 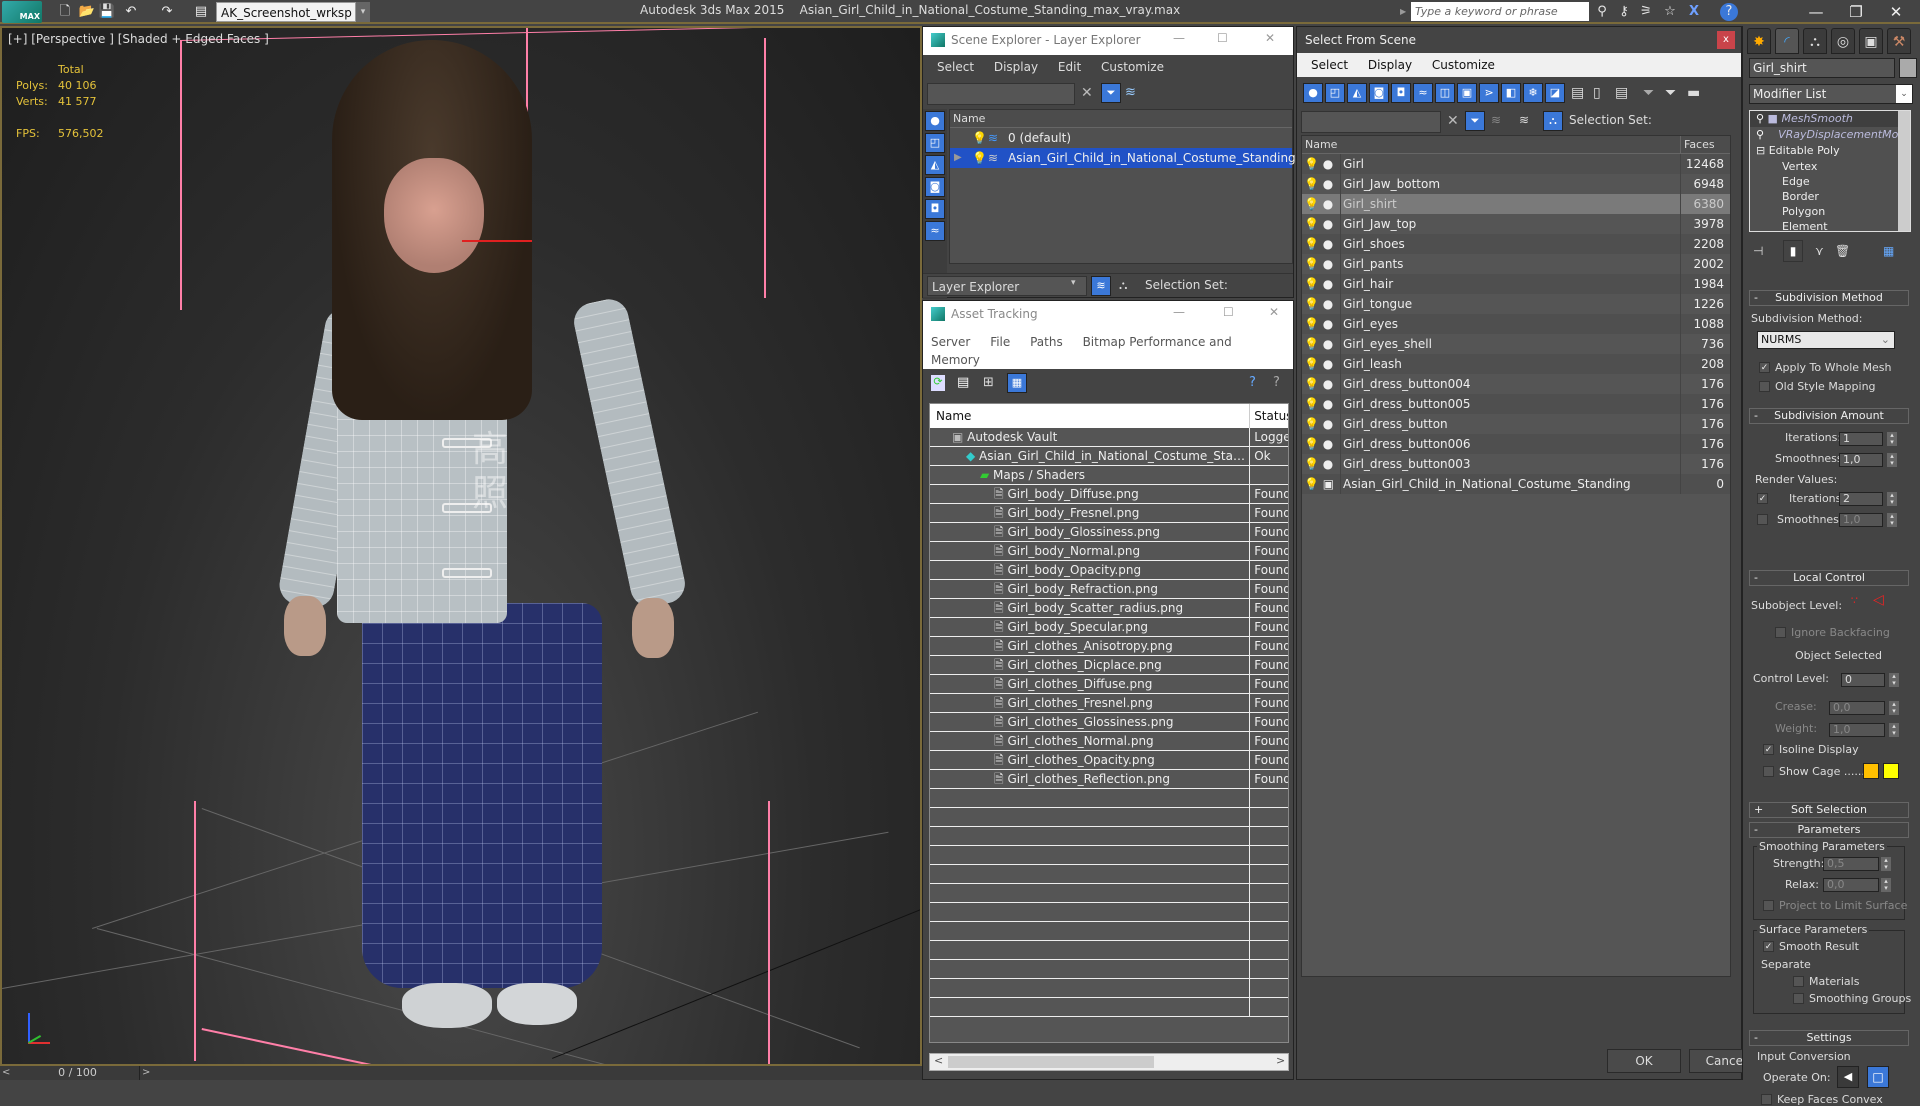 I want to click on show-cage-checkbox, so click(x=1768, y=771).